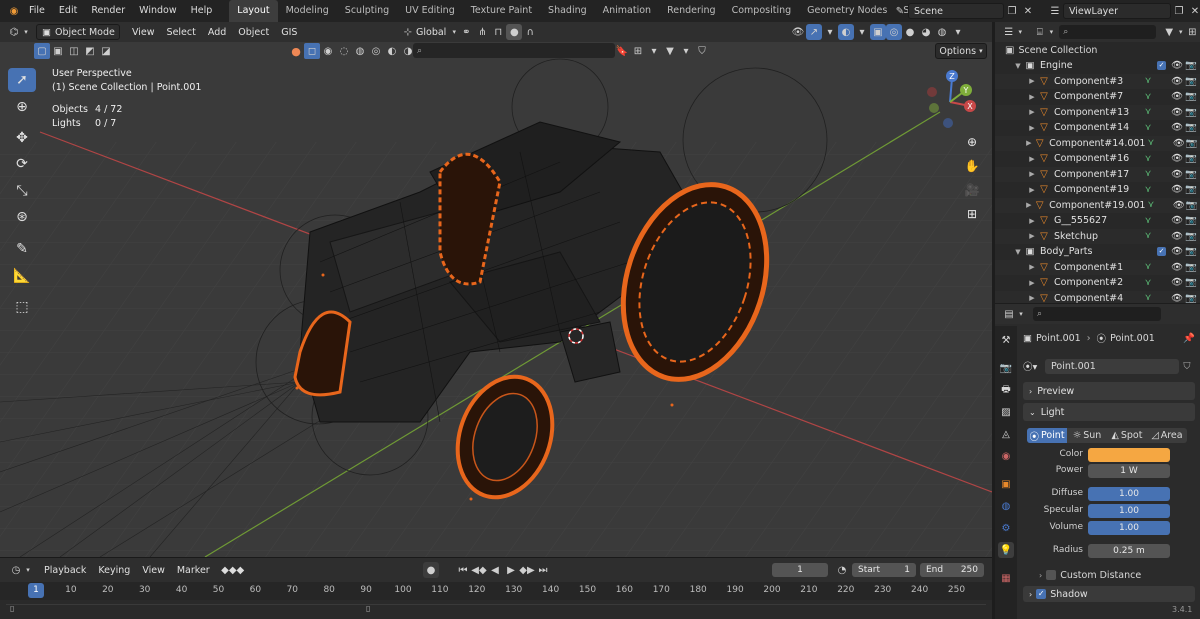  Describe the element at coordinates (952, 570) in the screenshot. I see `end-frame-field: End 250` at that location.